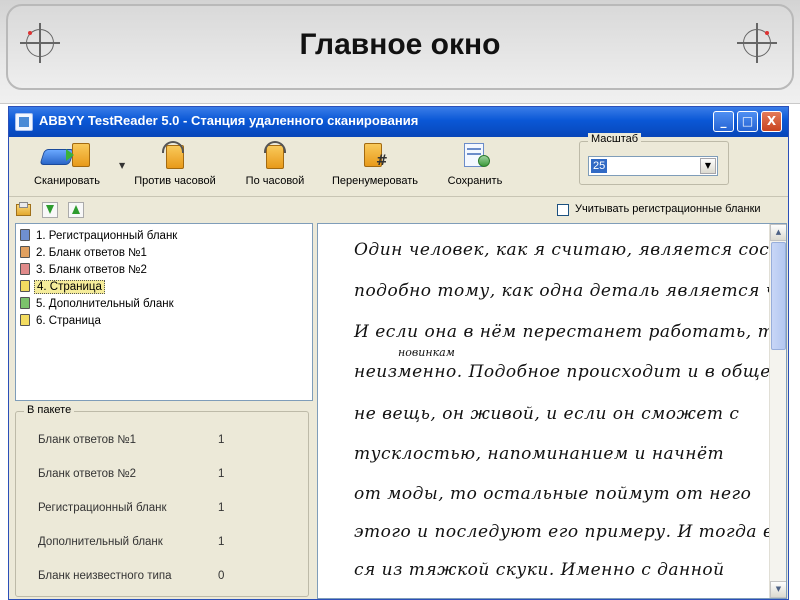 Image resolution: width=800 pixels, height=600 pixels. Describe the element at coordinates (777, 411) in the screenshot. I see `vertical-scrollbar: ▲ ▼` at that location.